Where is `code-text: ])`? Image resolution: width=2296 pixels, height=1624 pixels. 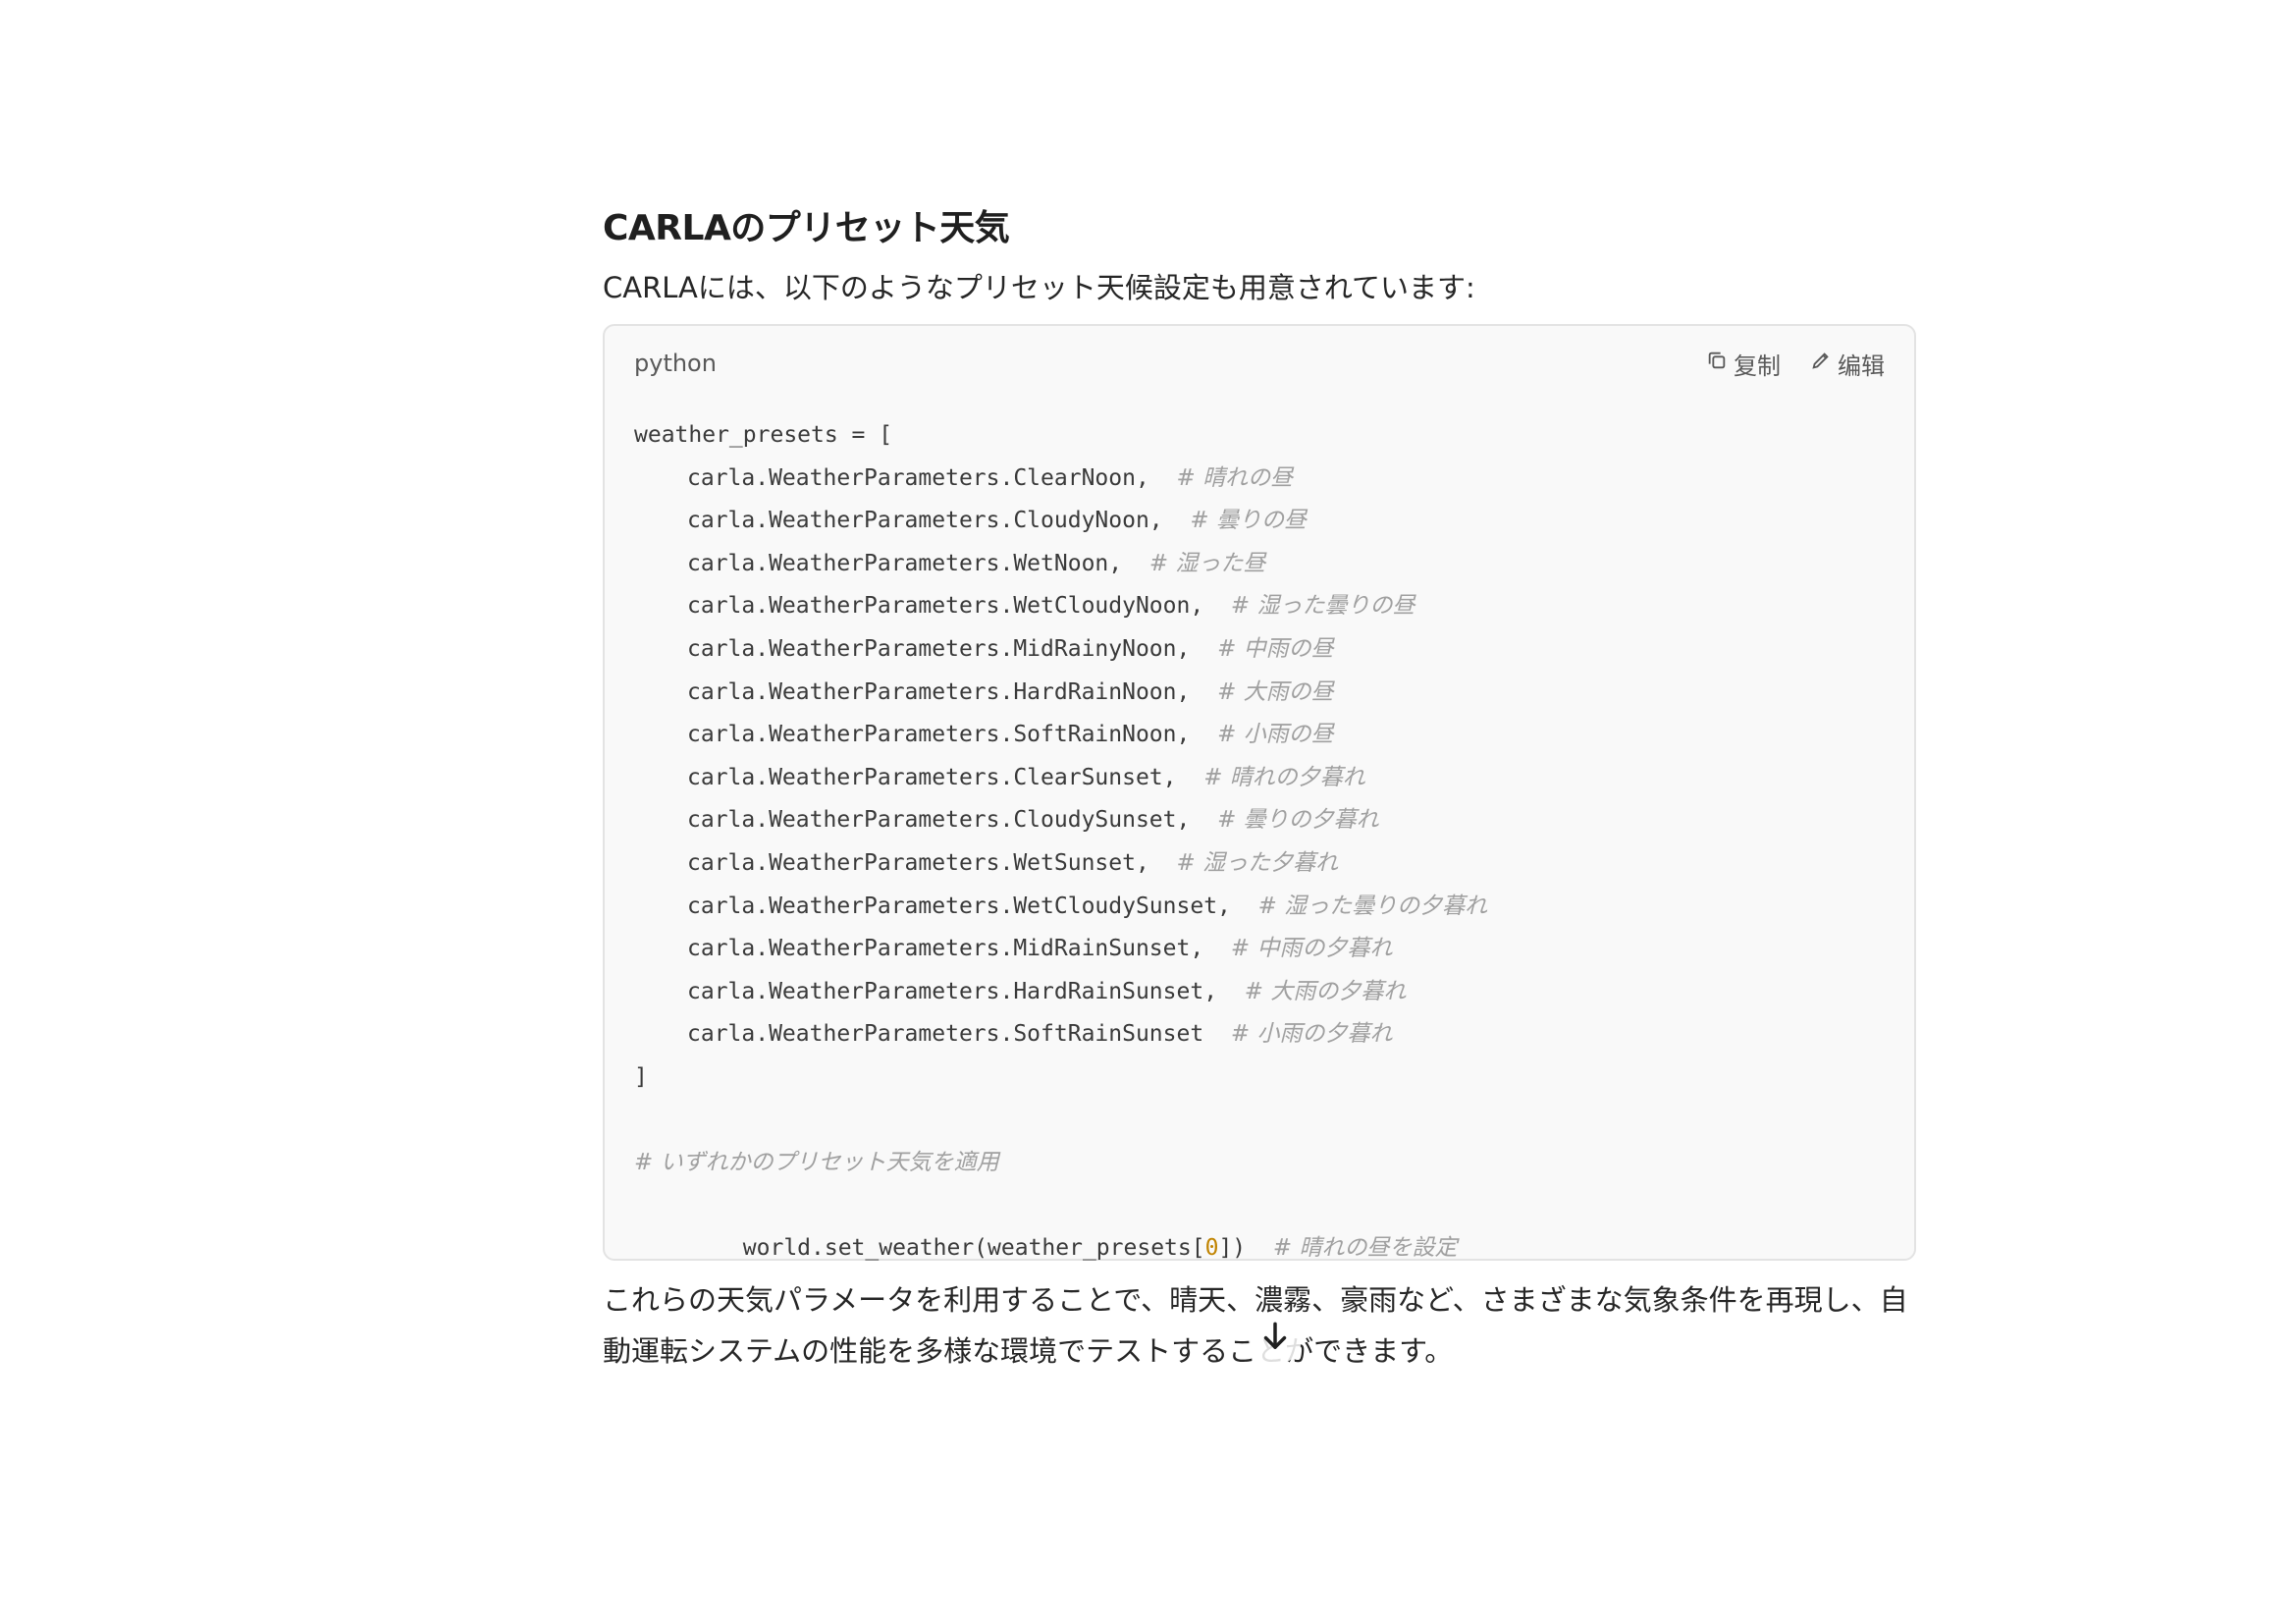 code-text: ]) is located at coordinates (1232, 1248).